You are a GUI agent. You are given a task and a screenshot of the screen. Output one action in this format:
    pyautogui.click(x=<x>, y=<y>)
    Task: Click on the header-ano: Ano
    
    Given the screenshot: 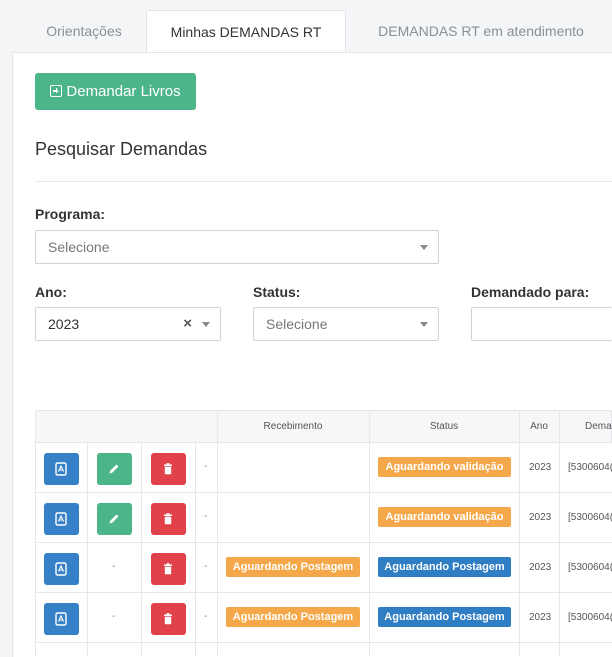 What is the action you would take?
    pyautogui.click(x=539, y=426)
    